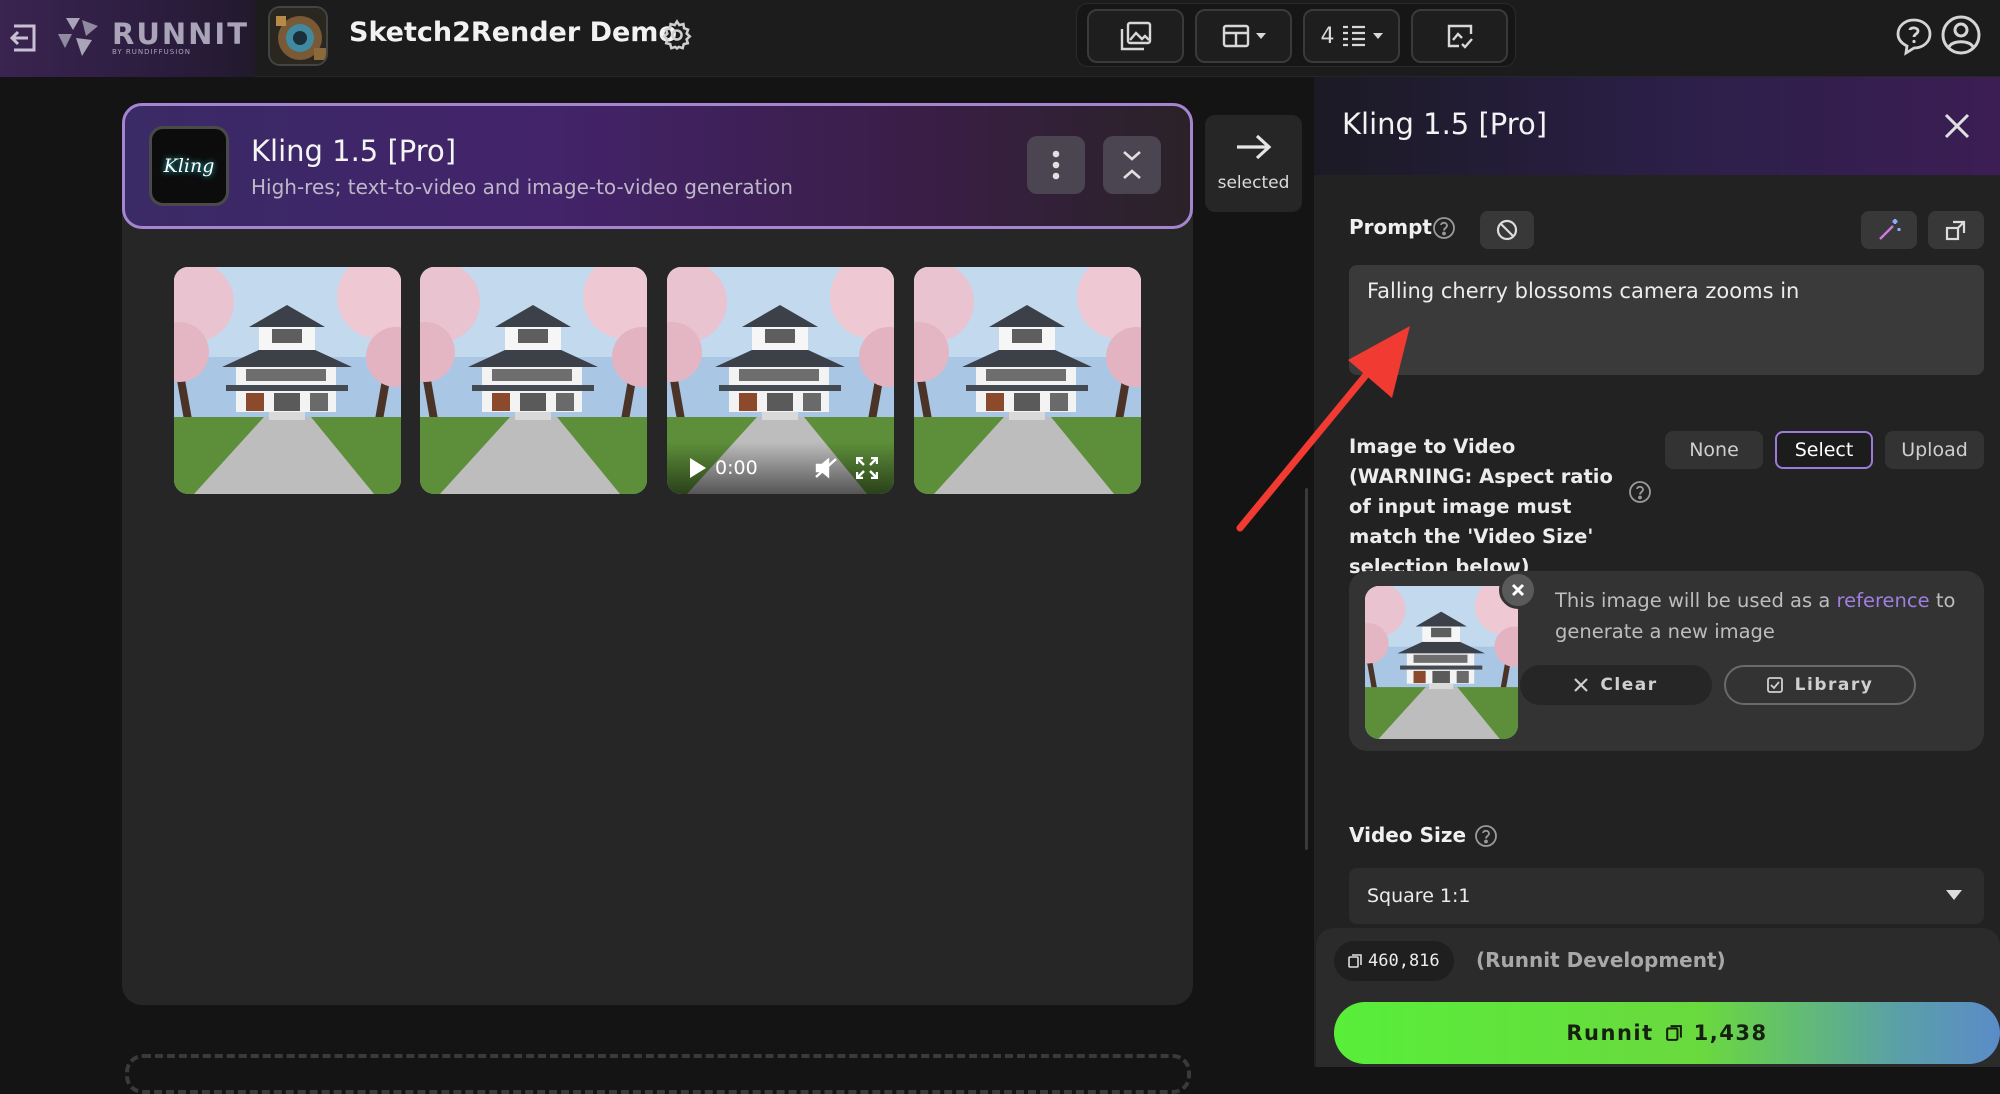 This screenshot has height=1094, width=2000. I want to click on play-icon, so click(698, 468).